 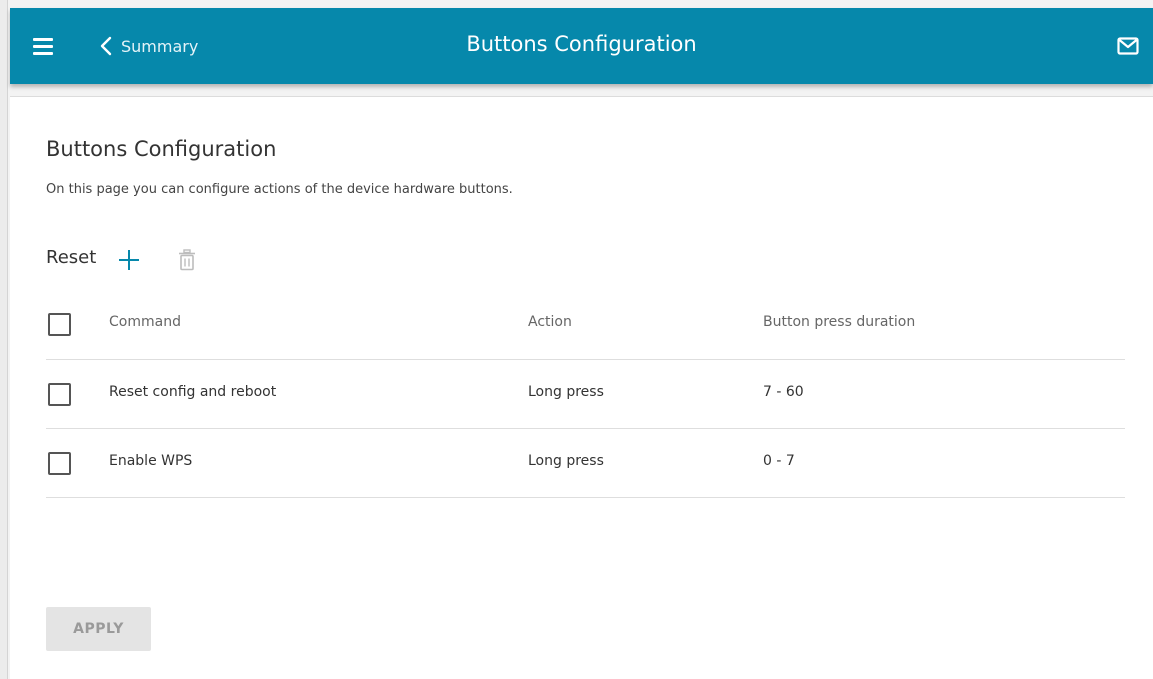 I want to click on mail-icon, so click(x=1128, y=48).